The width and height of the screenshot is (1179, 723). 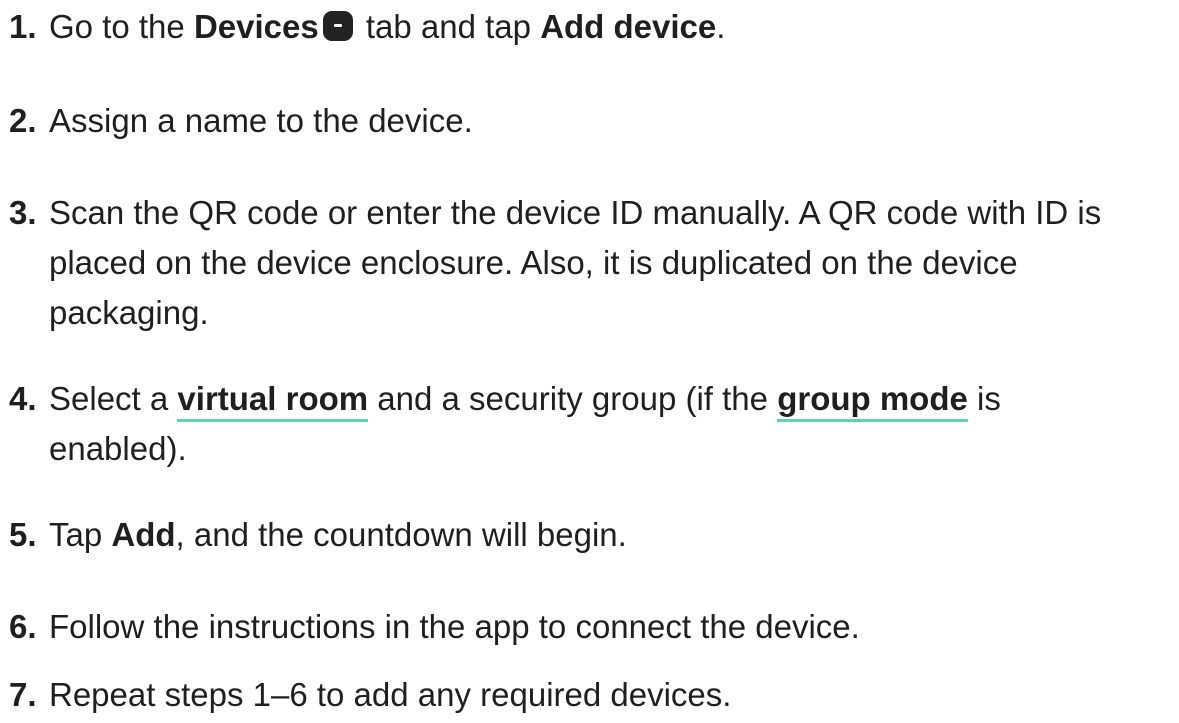 What do you see at coordinates (129, 312) in the screenshot?
I see `step-text-continued: packaging.` at bounding box center [129, 312].